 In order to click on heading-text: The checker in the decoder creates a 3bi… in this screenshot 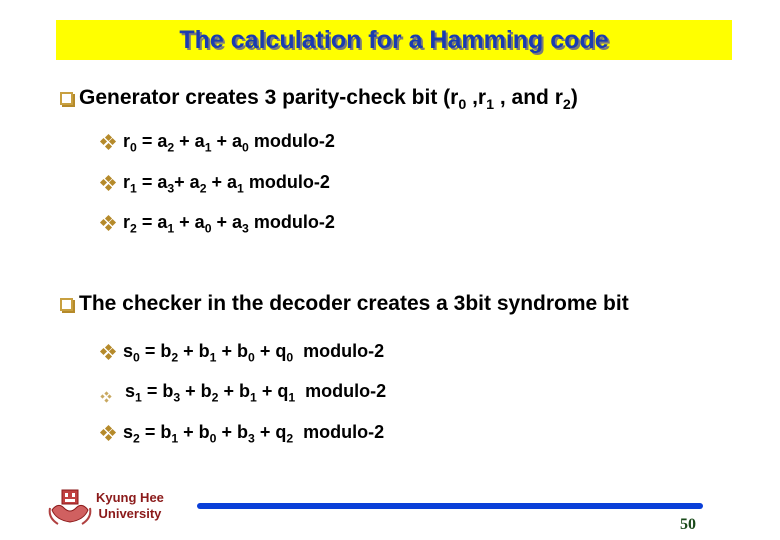, I will do `click(354, 303)`.